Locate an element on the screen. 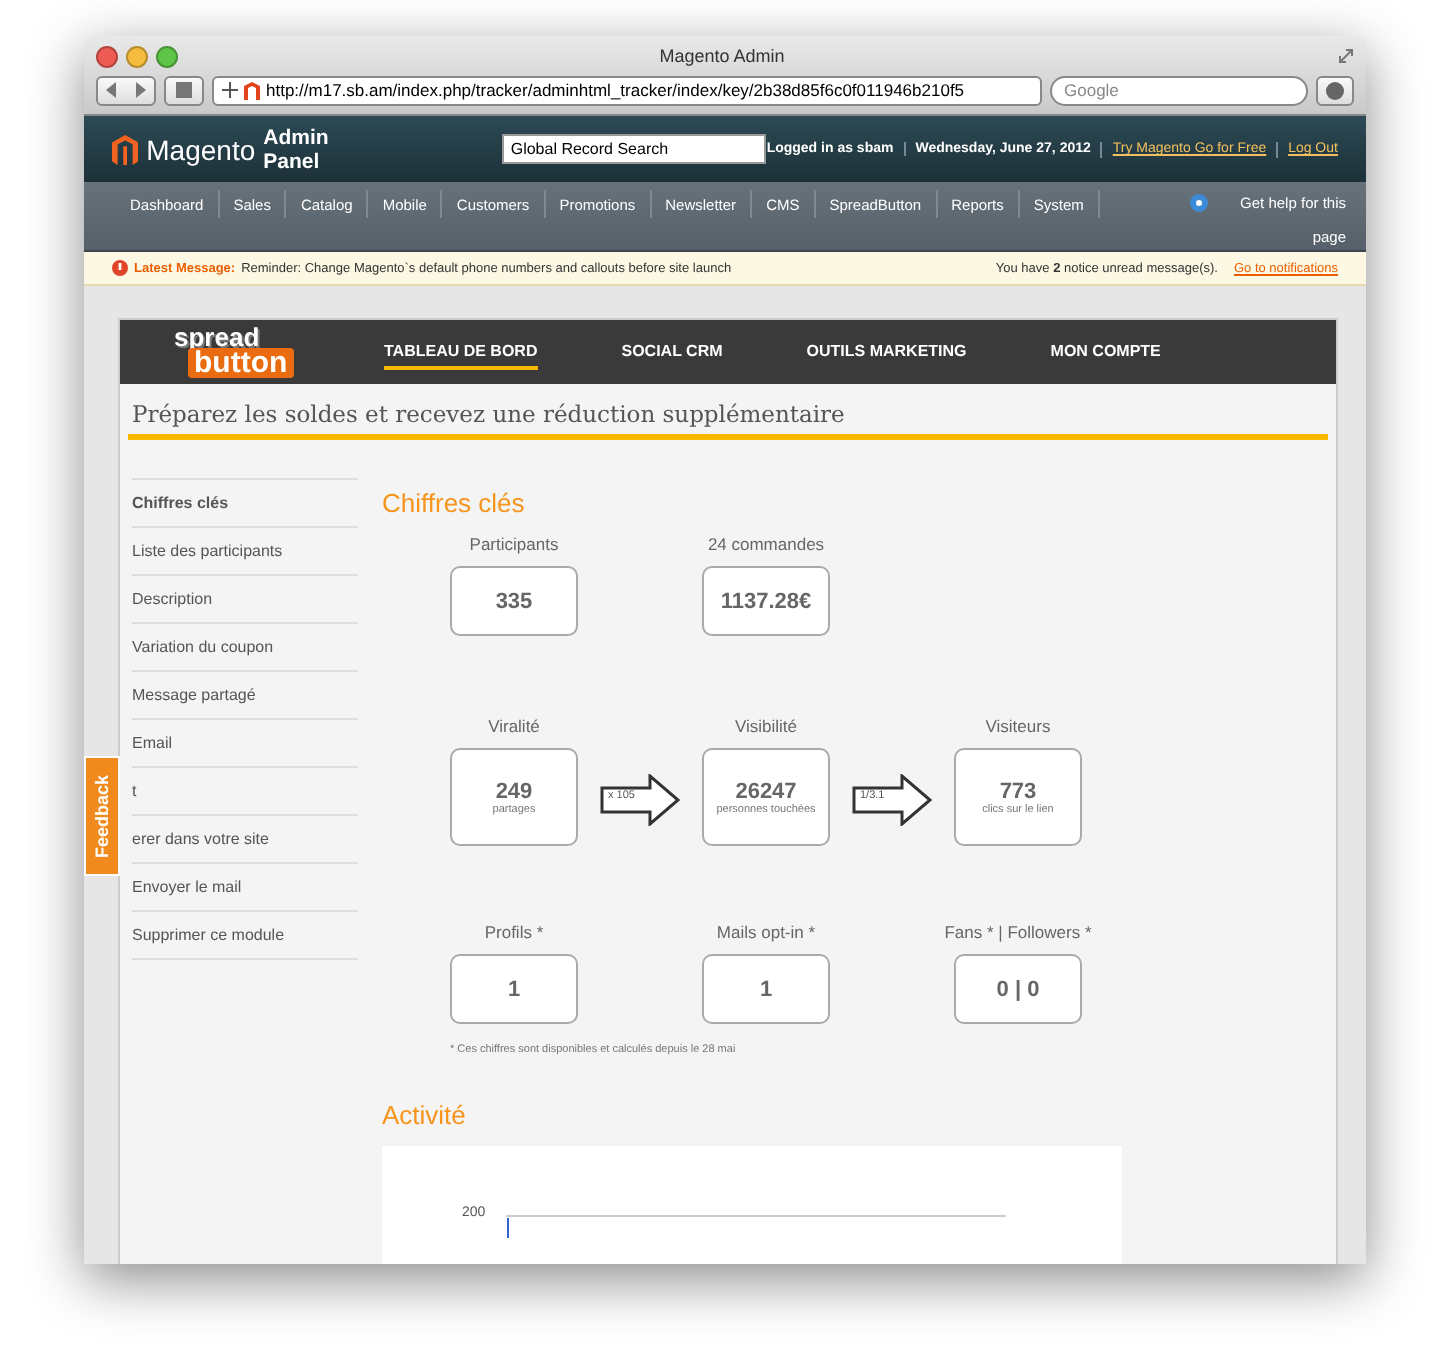 This screenshot has height=1360, width=1450. sidebar-item: erer dans votre site is located at coordinates (245, 840).